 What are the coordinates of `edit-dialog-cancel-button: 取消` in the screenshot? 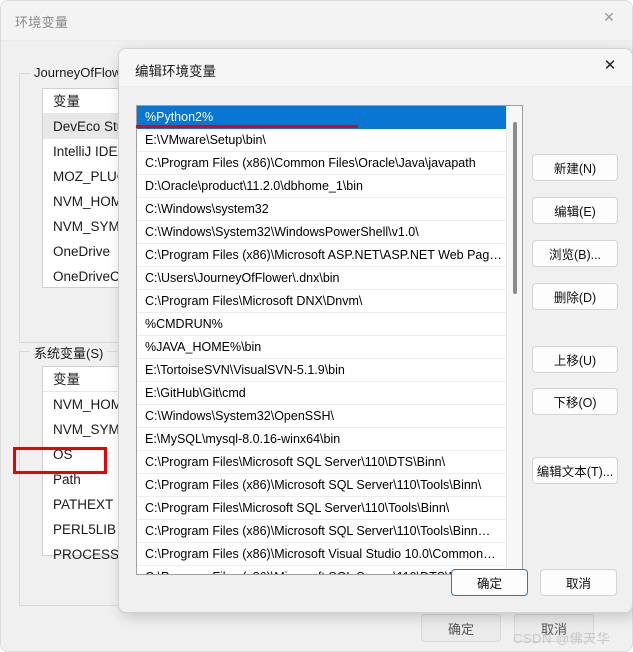 It's located at (578, 582).